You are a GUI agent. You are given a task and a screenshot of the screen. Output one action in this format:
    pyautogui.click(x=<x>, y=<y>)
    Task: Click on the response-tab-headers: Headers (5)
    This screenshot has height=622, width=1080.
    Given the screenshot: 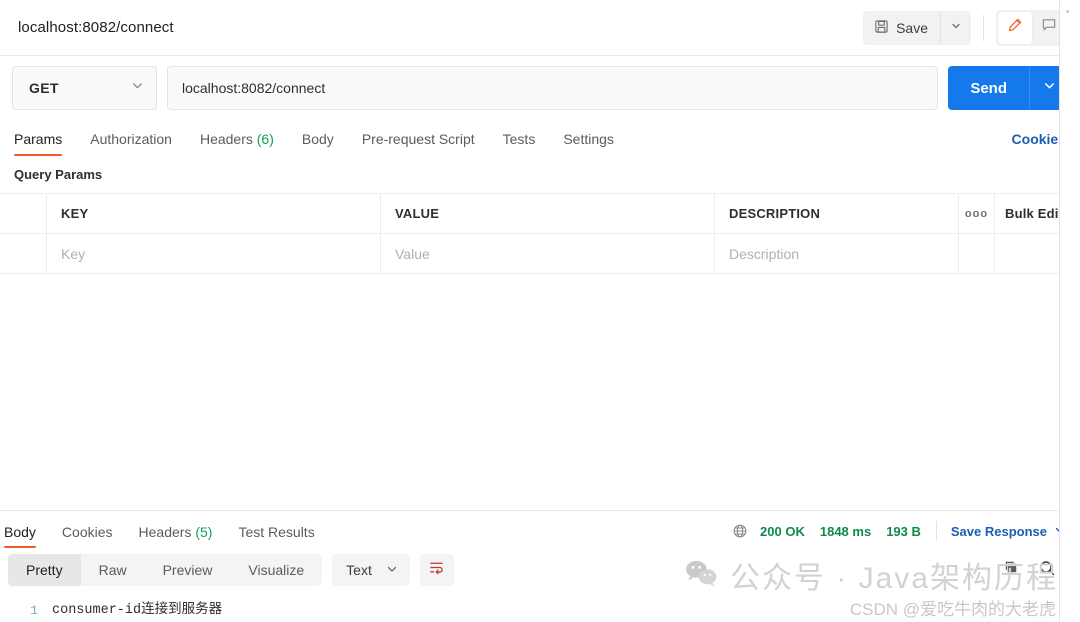 What is the action you would take?
    pyautogui.click(x=176, y=536)
    